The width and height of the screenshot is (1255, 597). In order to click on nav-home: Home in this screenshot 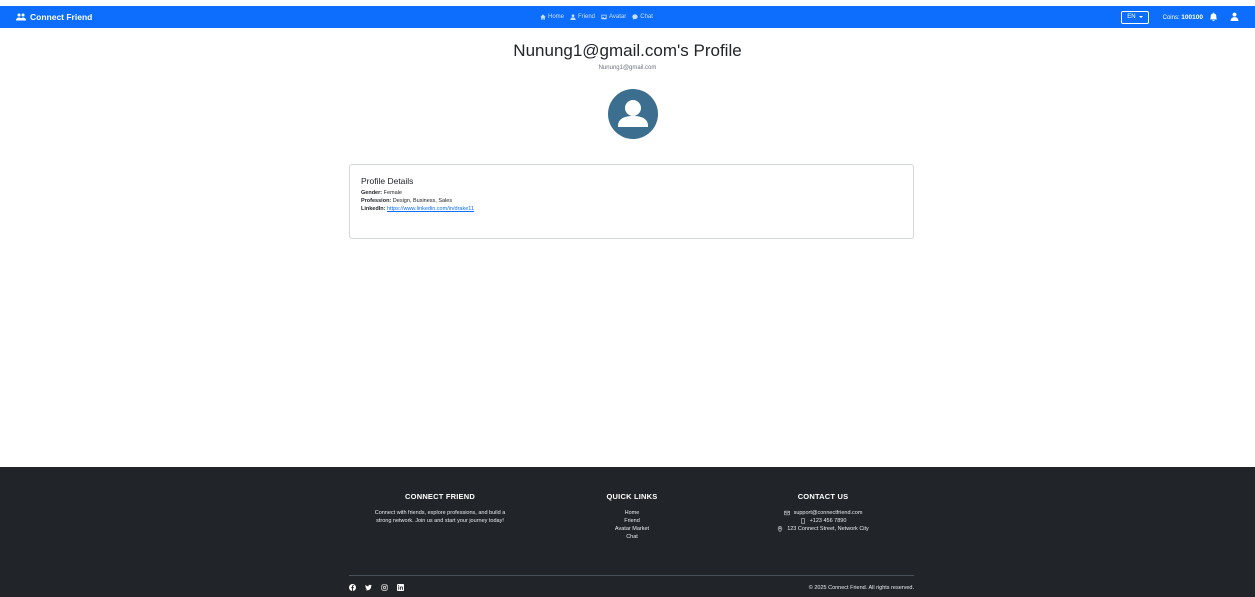, I will do `click(552, 17)`.